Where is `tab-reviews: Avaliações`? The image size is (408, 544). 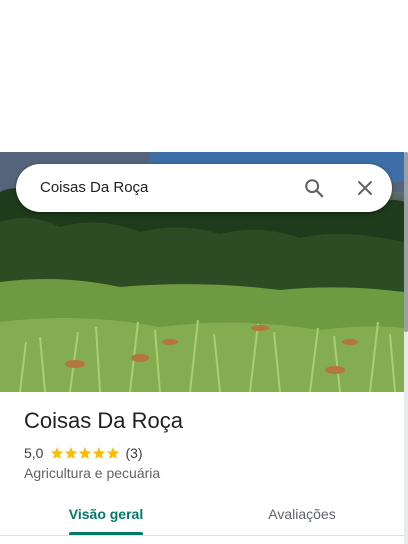 tab-reviews: Avaliações is located at coordinates (302, 514).